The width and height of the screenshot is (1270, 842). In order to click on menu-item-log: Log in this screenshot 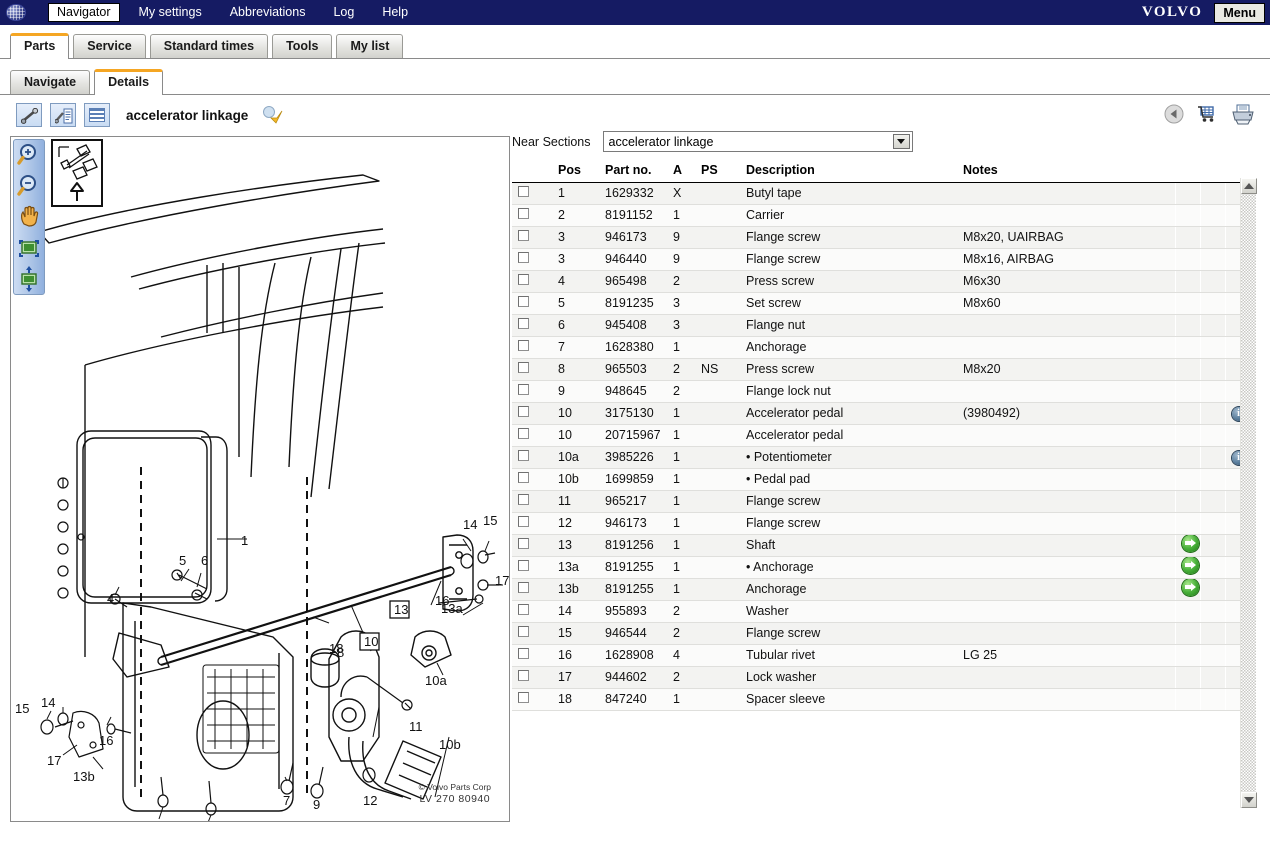, I will do `click(343, 12)`.